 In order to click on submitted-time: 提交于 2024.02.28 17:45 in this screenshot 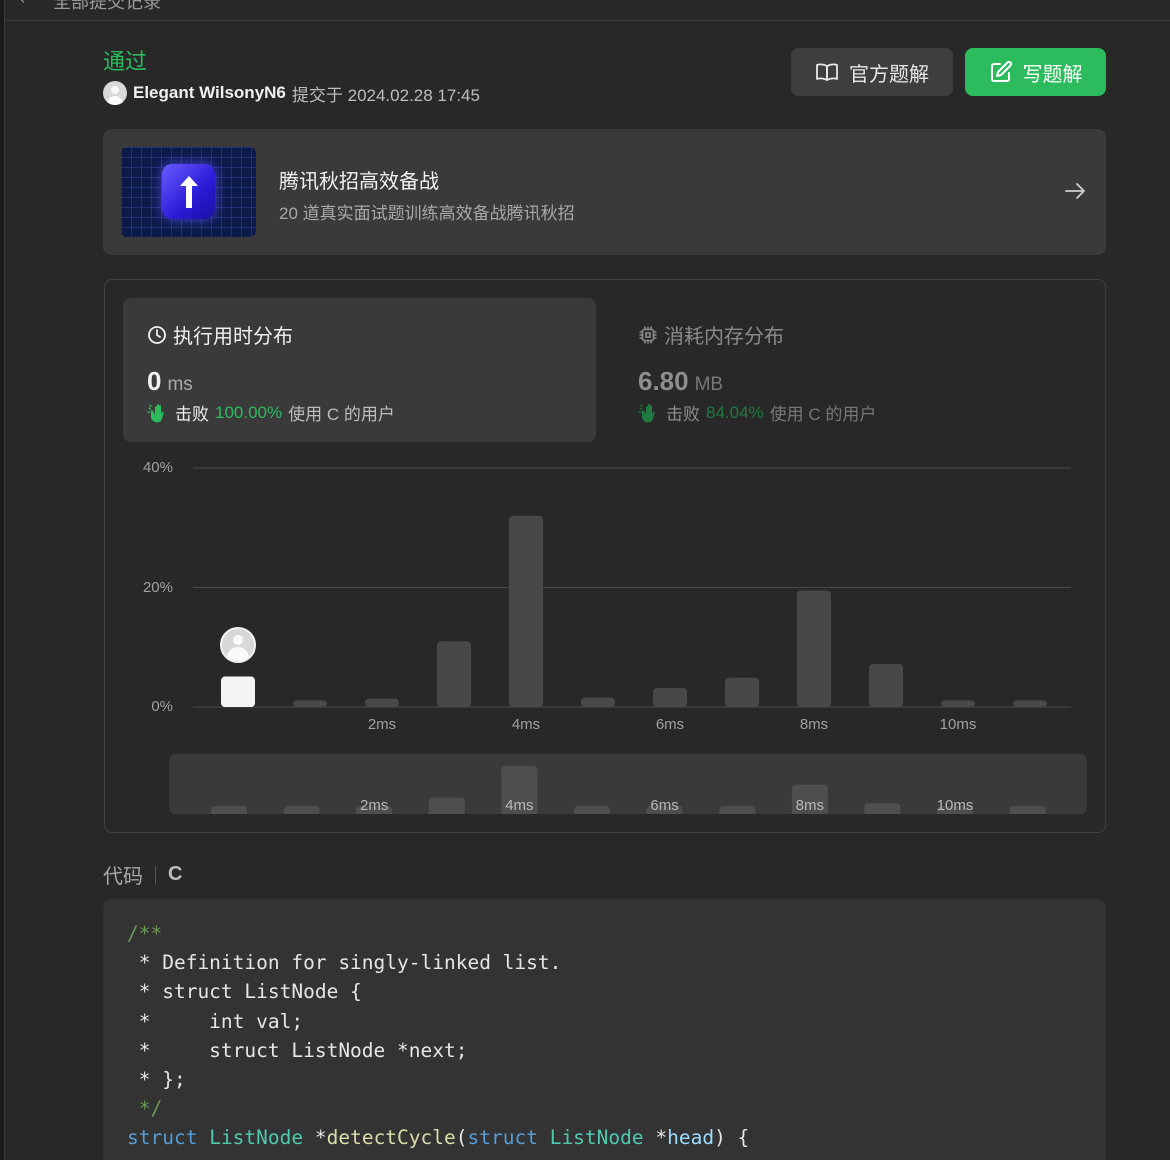, I will do `click(385, 95)`.